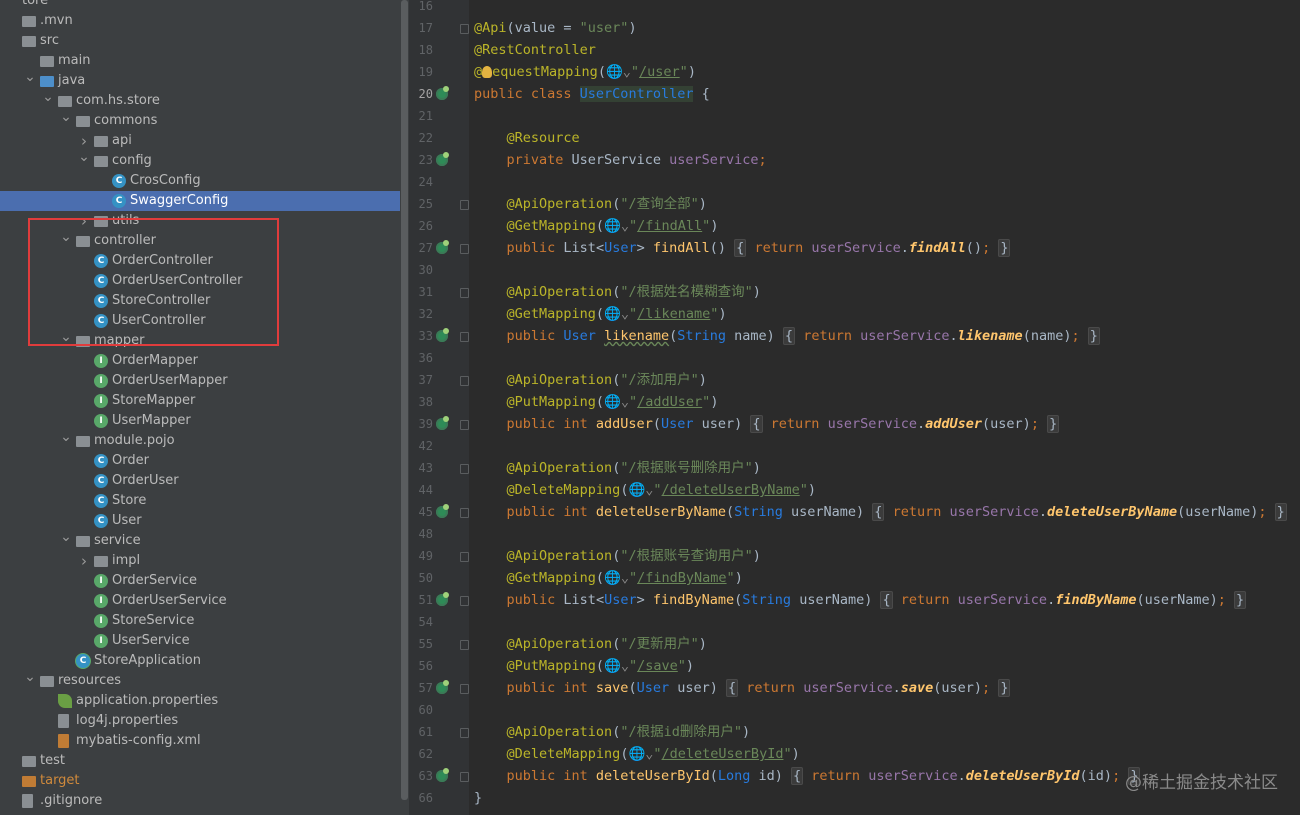 Image resolution: width=1300 pixels, height=815 pixels. I want to click on tree-row: I UserMapper, so click(200, 421).